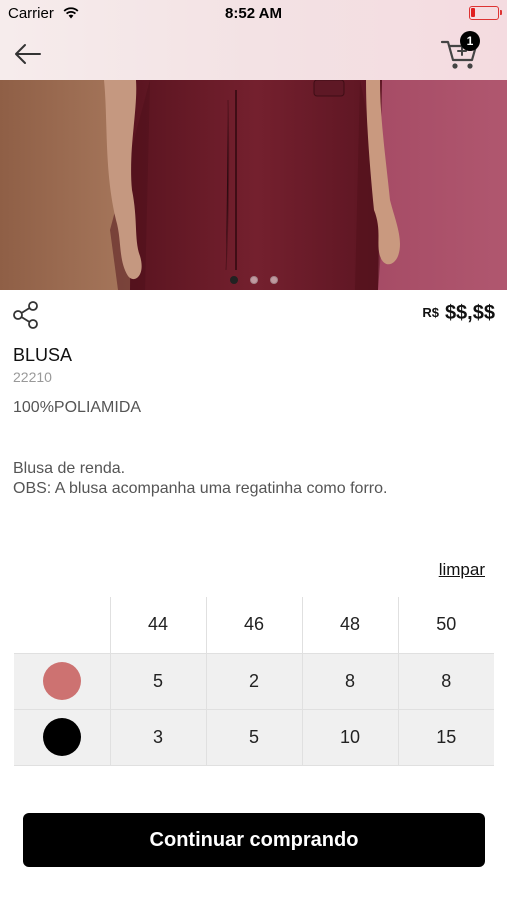 Image resolution: width=507 pixels, height=900 pixels. I want to click on status-bar: Carrier 8:52 AM, so click(253, 14).